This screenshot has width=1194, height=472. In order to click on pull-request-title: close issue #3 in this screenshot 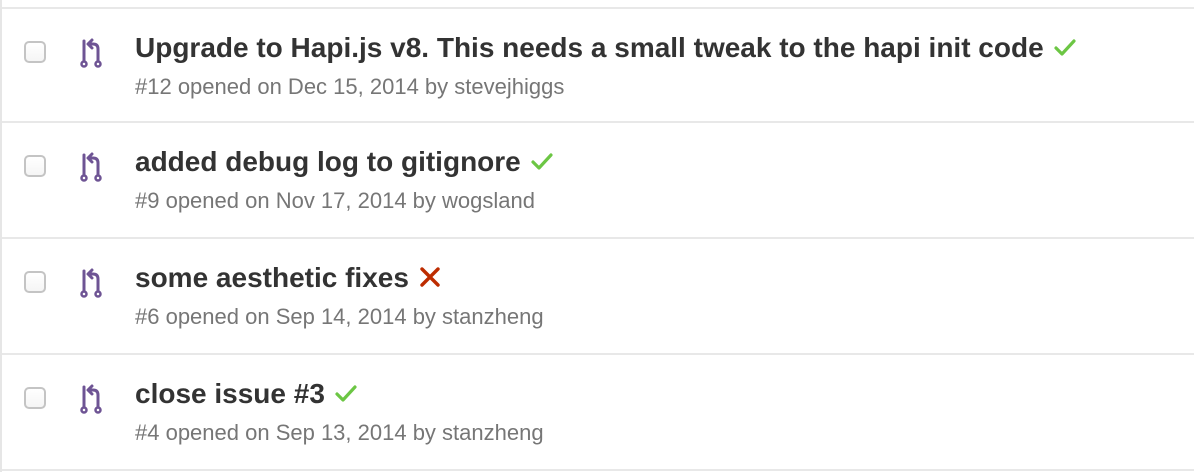, I will do `click(246, 394)`.